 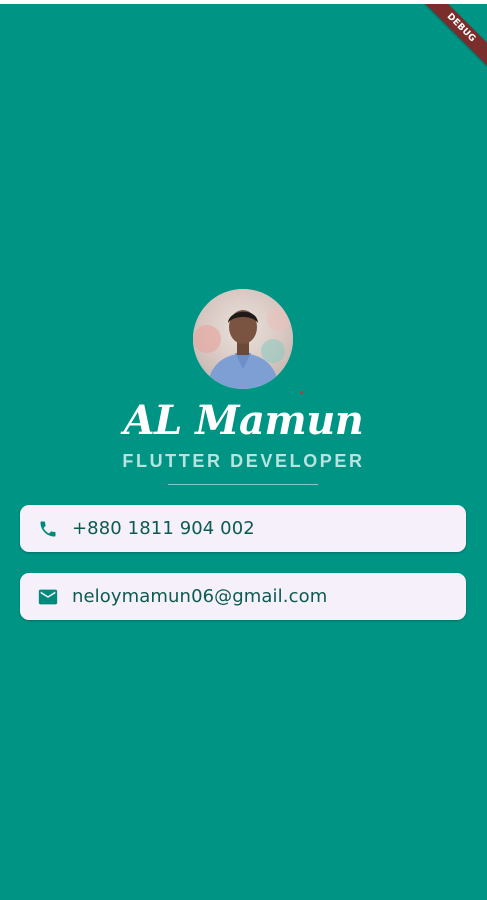 What do you see at coordinates (48, 597) in the screenshot?
I see `email-icon` at bounding box center [48, 597].